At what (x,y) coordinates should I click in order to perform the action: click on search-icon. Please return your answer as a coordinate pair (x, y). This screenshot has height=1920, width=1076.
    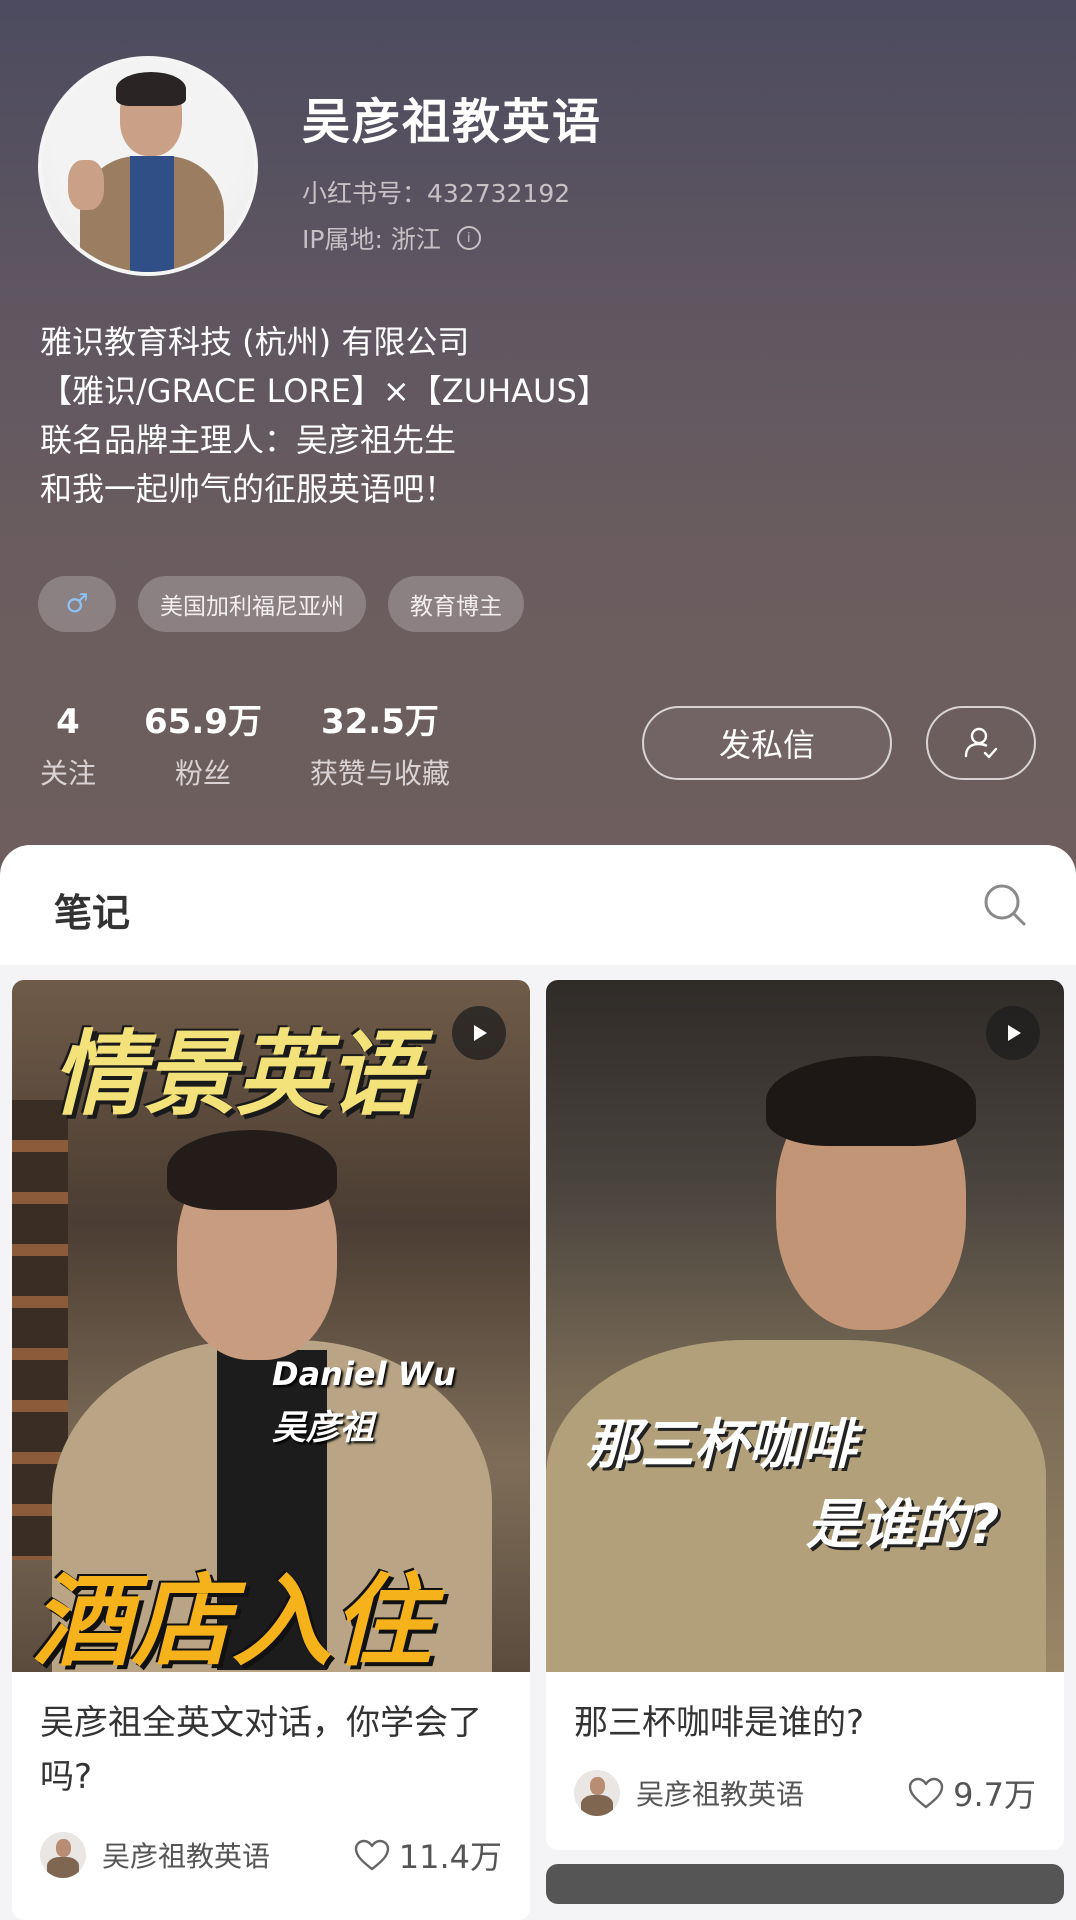
    Looking at the image, I should click on (1005, 905).